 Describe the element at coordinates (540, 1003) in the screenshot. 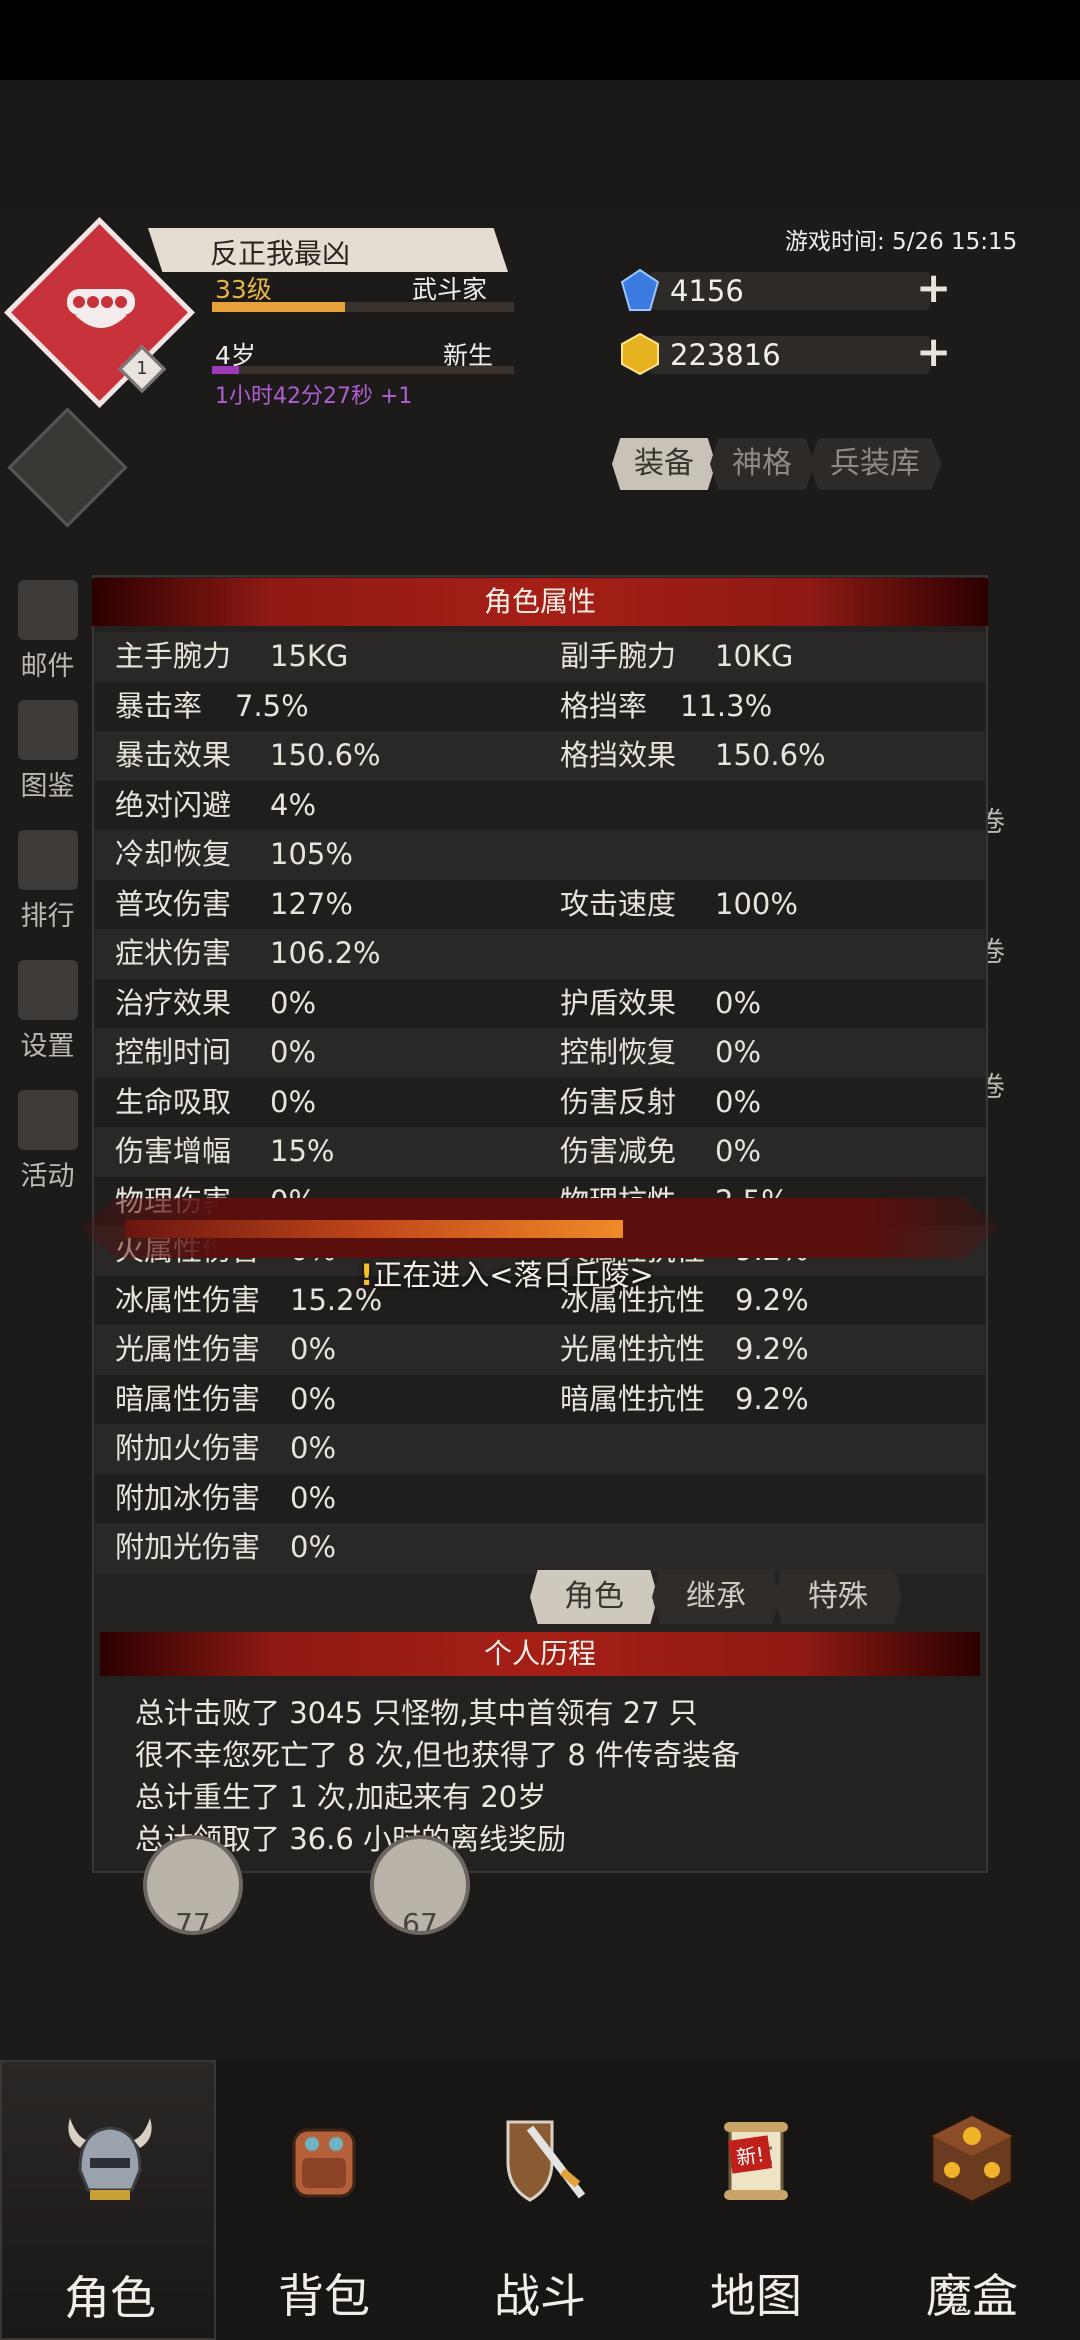

I see `attribute-row: 治疗效果 0% 护盾效果 0%` at that location.